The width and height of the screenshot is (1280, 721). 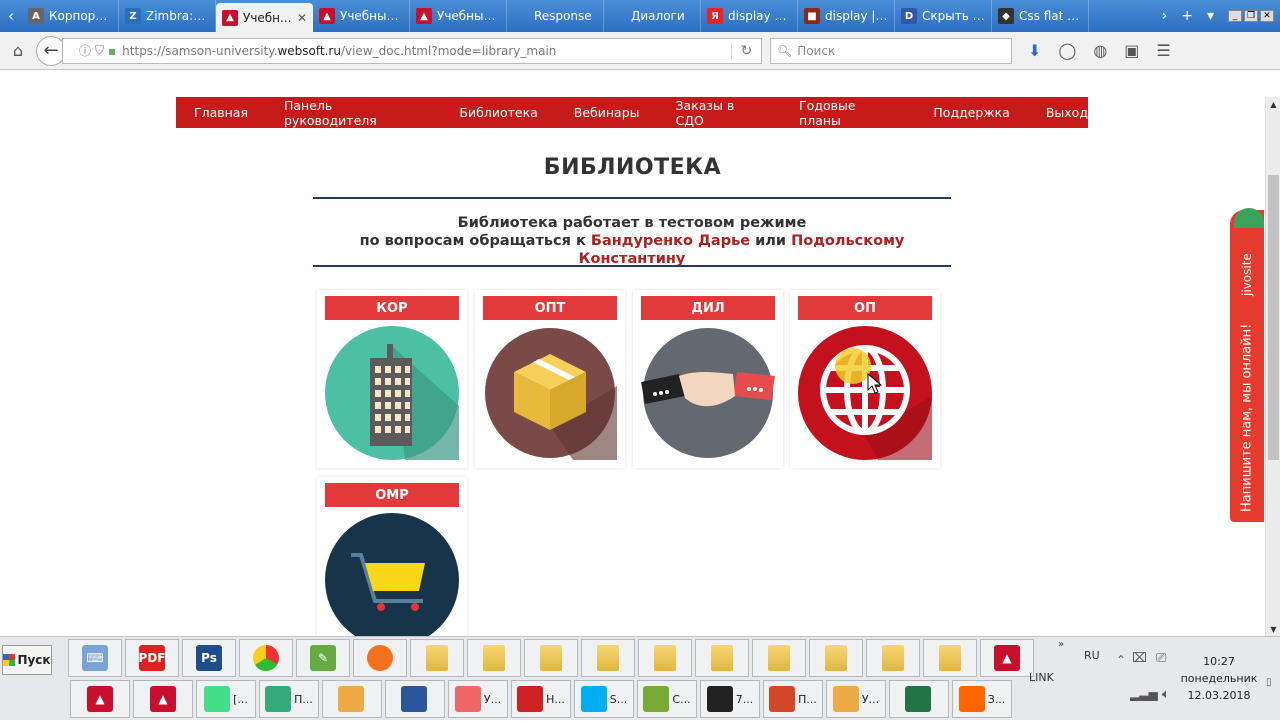 What do you see at coordinates (302, 18) in the screenshot?
I see `close-tab-icon: ✕` at bounding box center [302, 18].